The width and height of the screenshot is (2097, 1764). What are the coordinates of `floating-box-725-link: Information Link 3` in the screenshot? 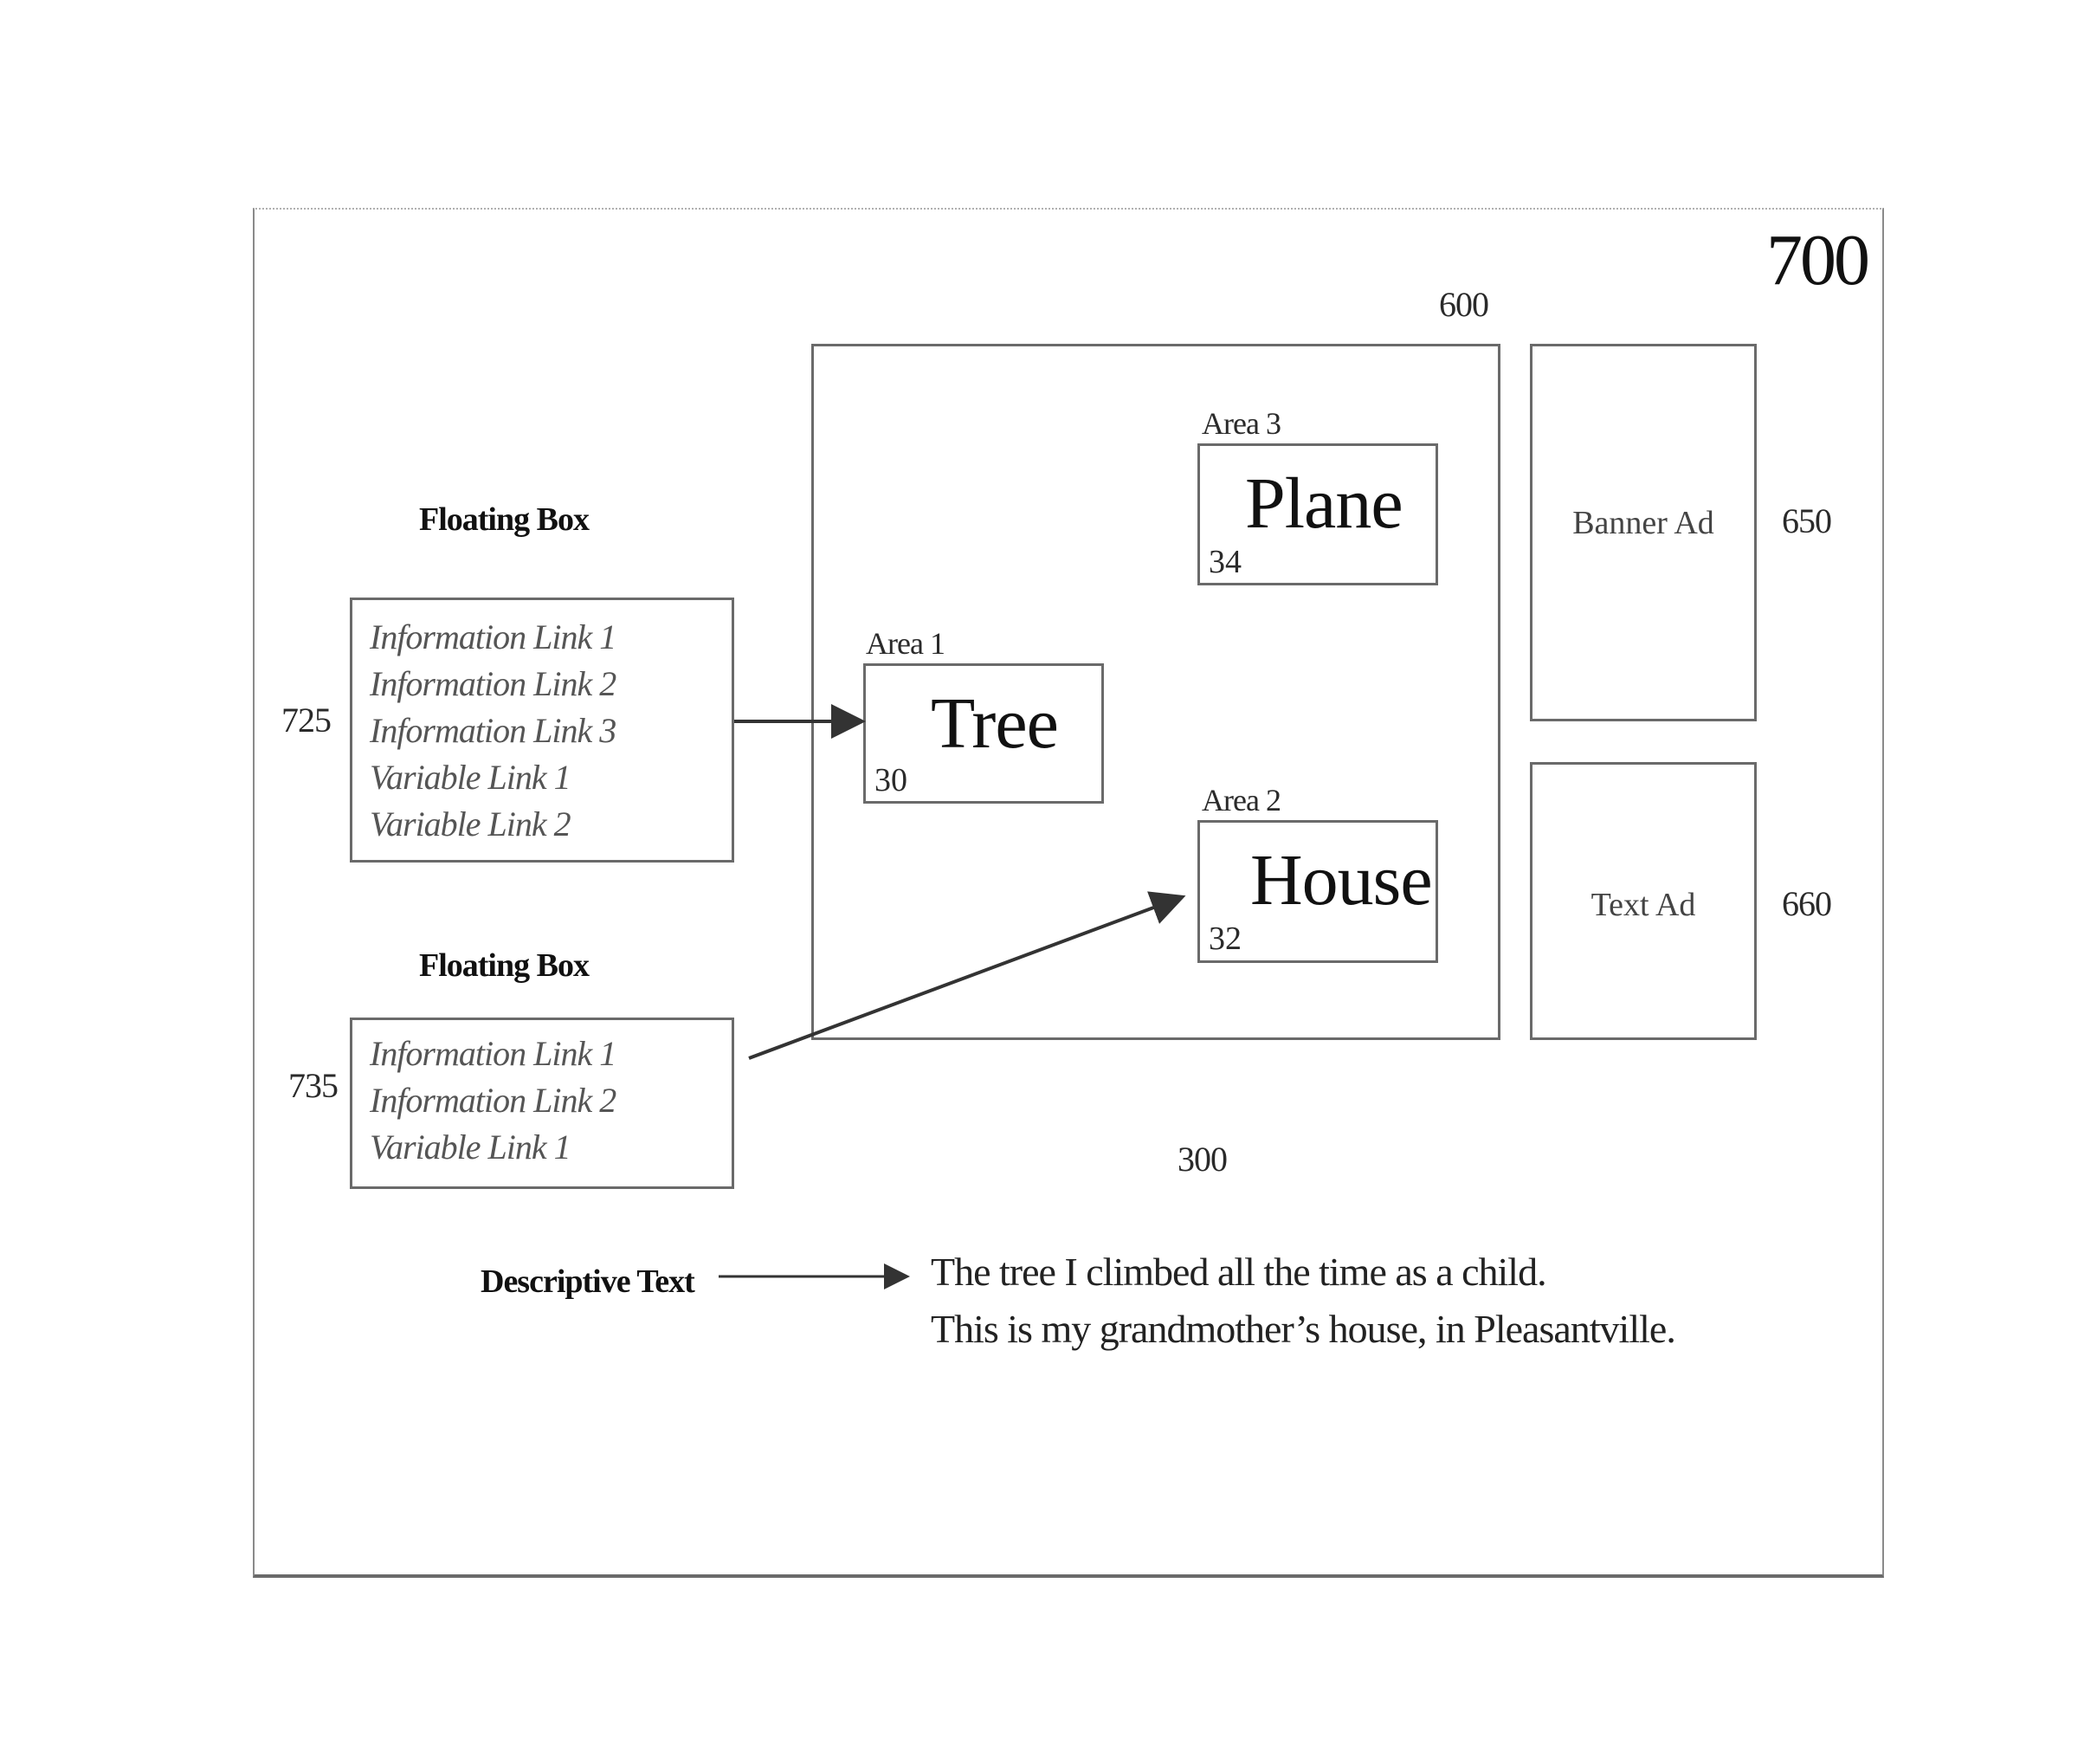 It's located at (493, 731).